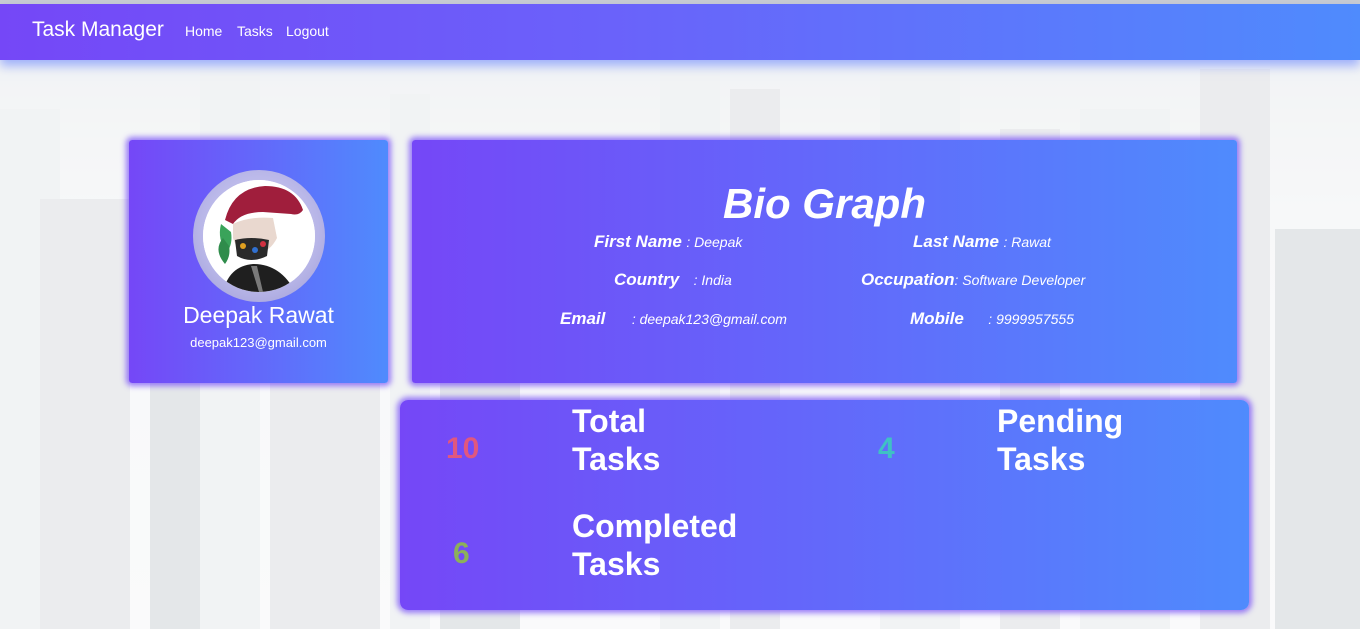 The image size is (1360, 629). I want to click on completed-tasks-count: 6, so click(461, 553).